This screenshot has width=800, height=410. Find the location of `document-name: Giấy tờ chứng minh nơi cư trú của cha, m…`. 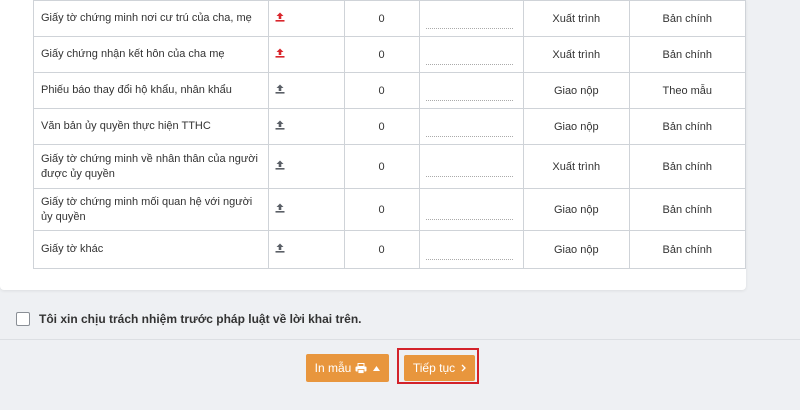

document-name: Giấy tờ chứng minh nơi cư trú của cha, m… is located at coordinates (151, 18).